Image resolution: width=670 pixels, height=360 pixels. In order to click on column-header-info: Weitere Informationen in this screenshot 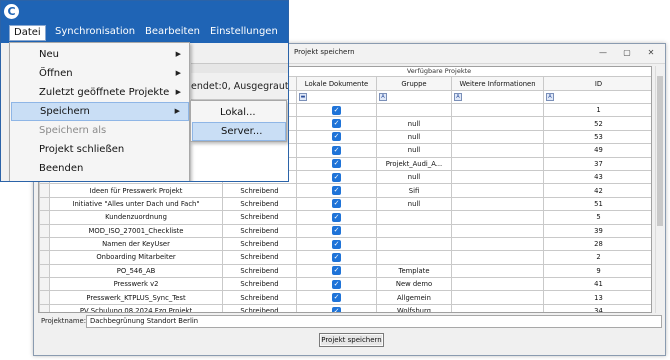, I will do `click(497, 83)`.